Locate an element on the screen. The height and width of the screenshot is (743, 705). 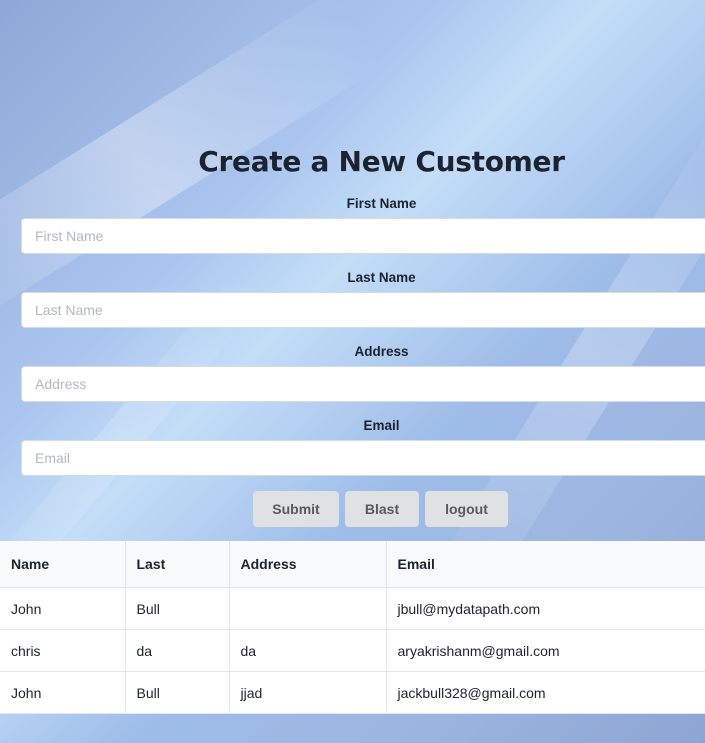
page-title: Create a New Customer is located at coordinates (381, 161).